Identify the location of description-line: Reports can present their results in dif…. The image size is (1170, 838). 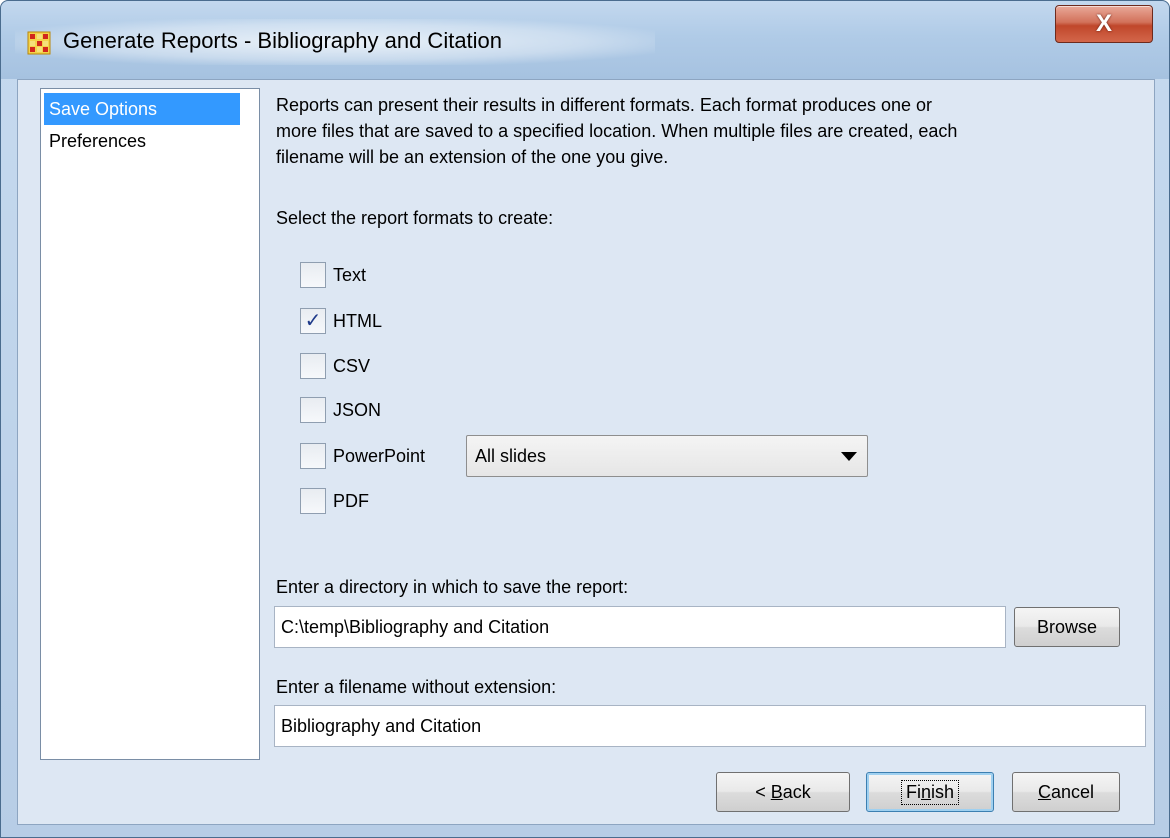
(604, 105).